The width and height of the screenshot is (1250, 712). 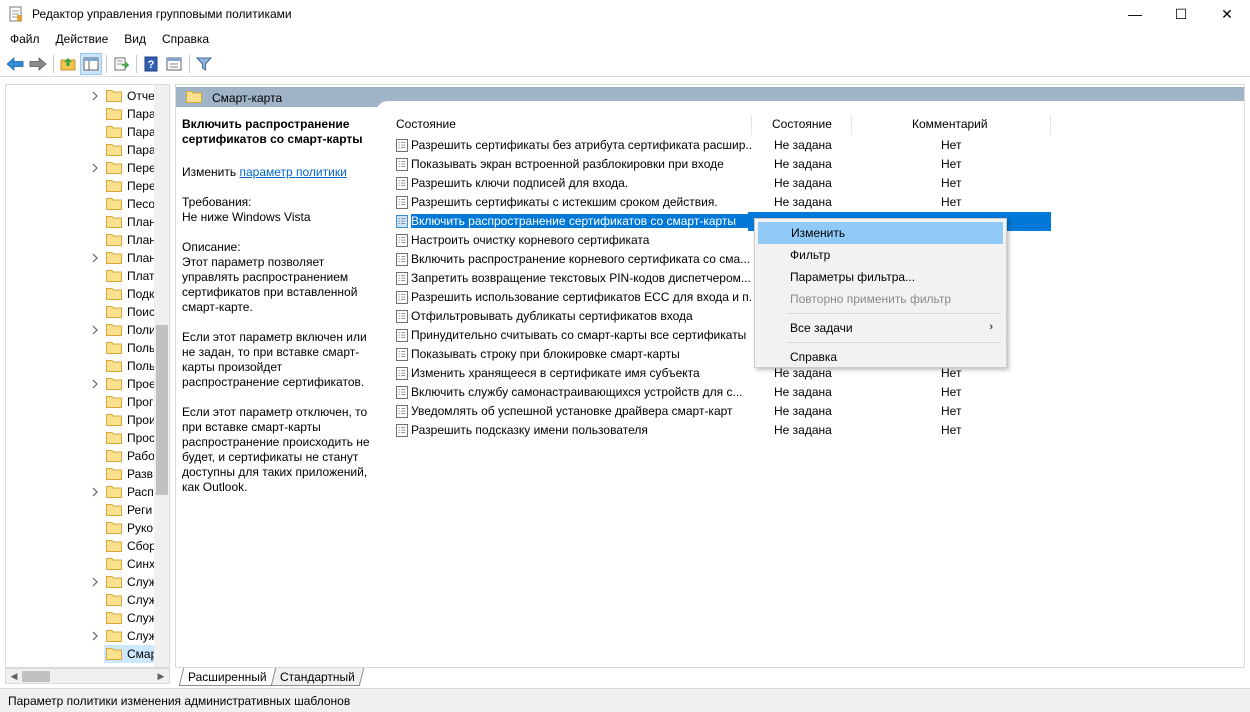 What do you see at coordinates (81, 96) in the screenshot?
I see `tree-item: Отче` at bounding box center [81, 96].